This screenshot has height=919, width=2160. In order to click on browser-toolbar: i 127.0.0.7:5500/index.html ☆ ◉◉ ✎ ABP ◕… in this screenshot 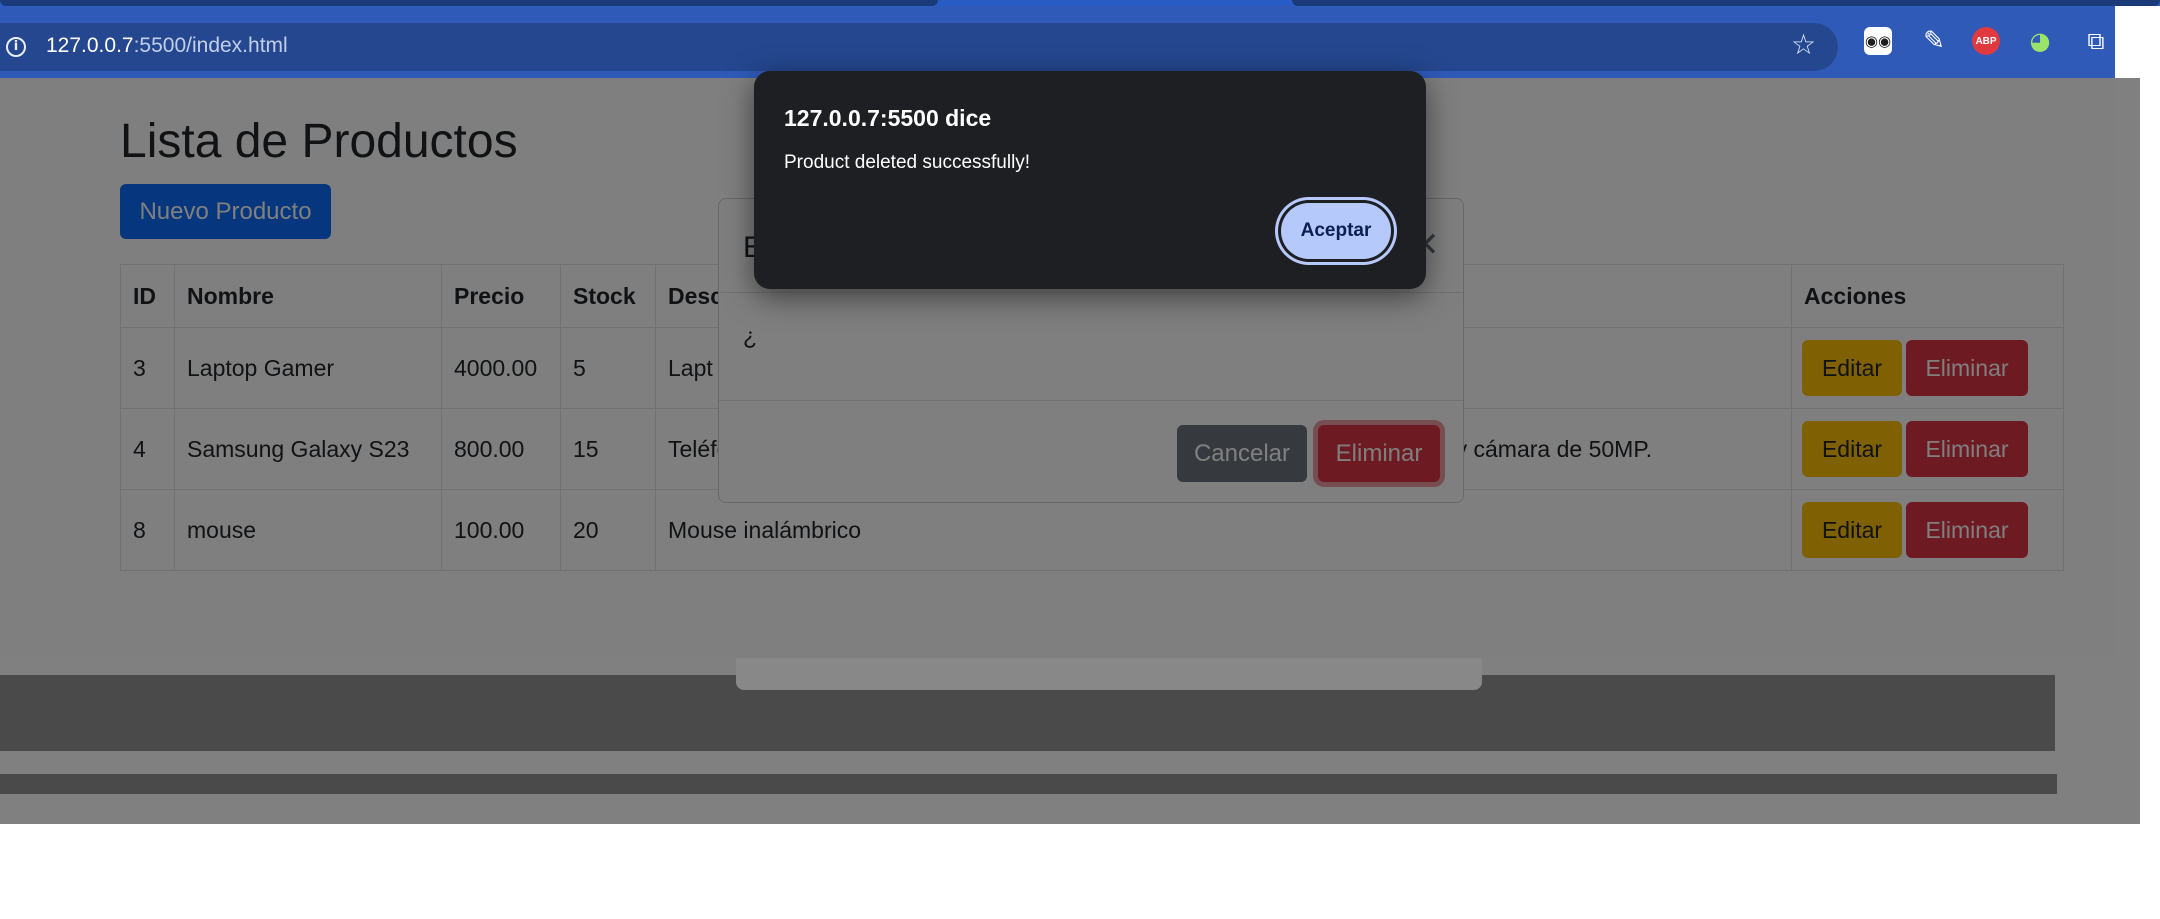, I will do `click(1057, 42)`.